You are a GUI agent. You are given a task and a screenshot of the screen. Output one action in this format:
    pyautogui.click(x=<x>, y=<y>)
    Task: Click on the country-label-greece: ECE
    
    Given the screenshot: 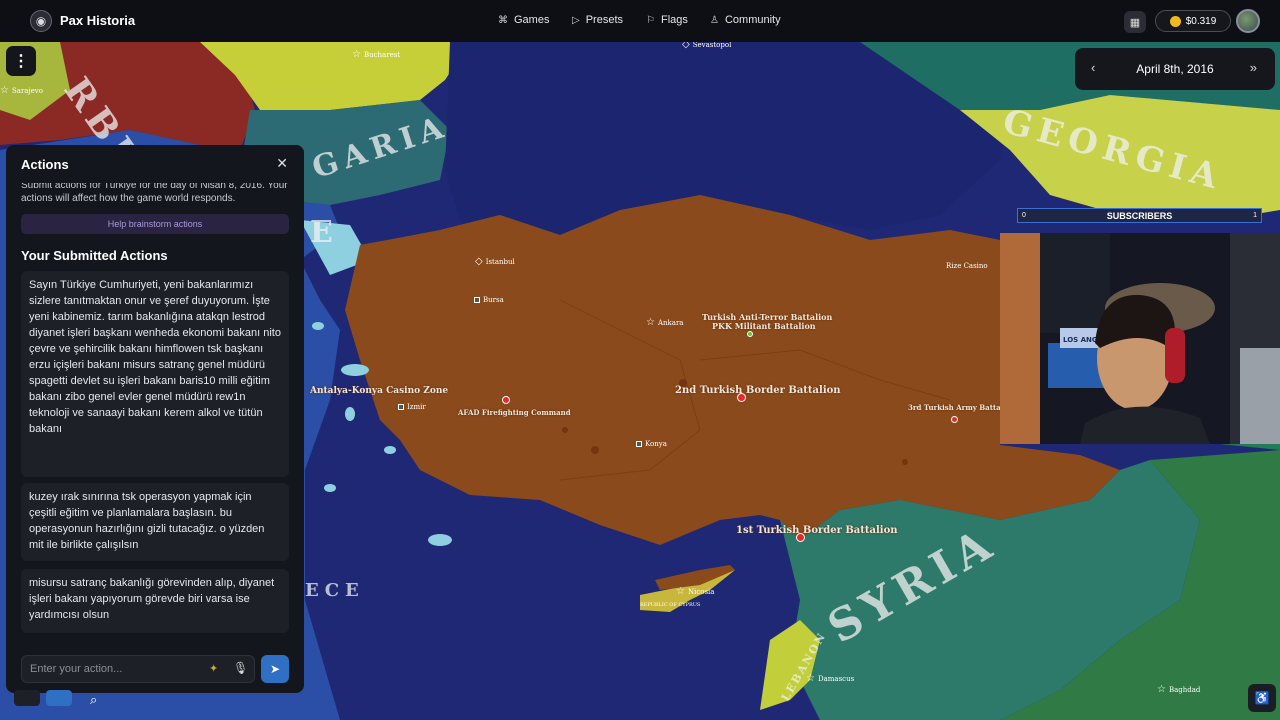 What is the action you would take?
    pyautogui.click(x=335, y=590)
    